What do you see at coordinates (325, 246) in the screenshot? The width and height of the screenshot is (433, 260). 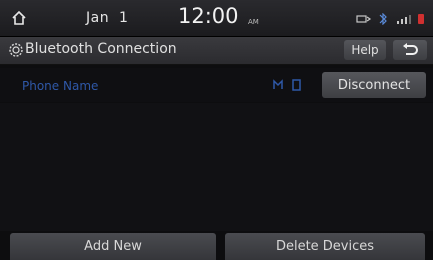 I see `delete-devices-button: Delete Devices` at bounding box center [325, 246].